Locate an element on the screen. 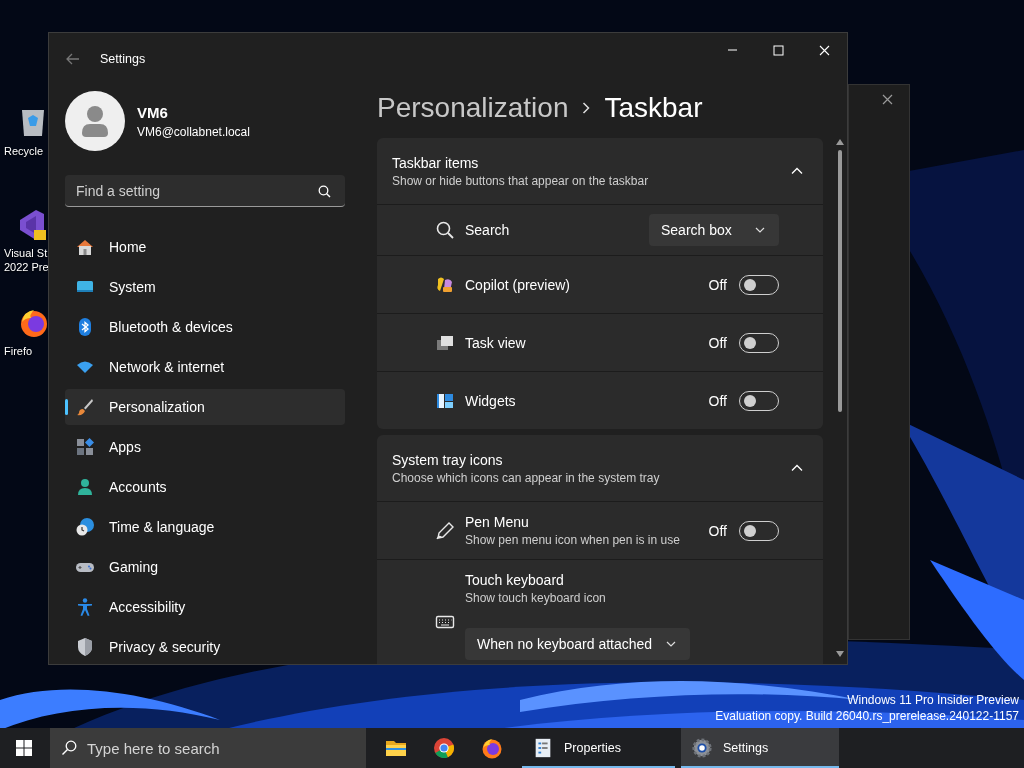  nav-item: Network & internet is located at coordinates (205, 367).